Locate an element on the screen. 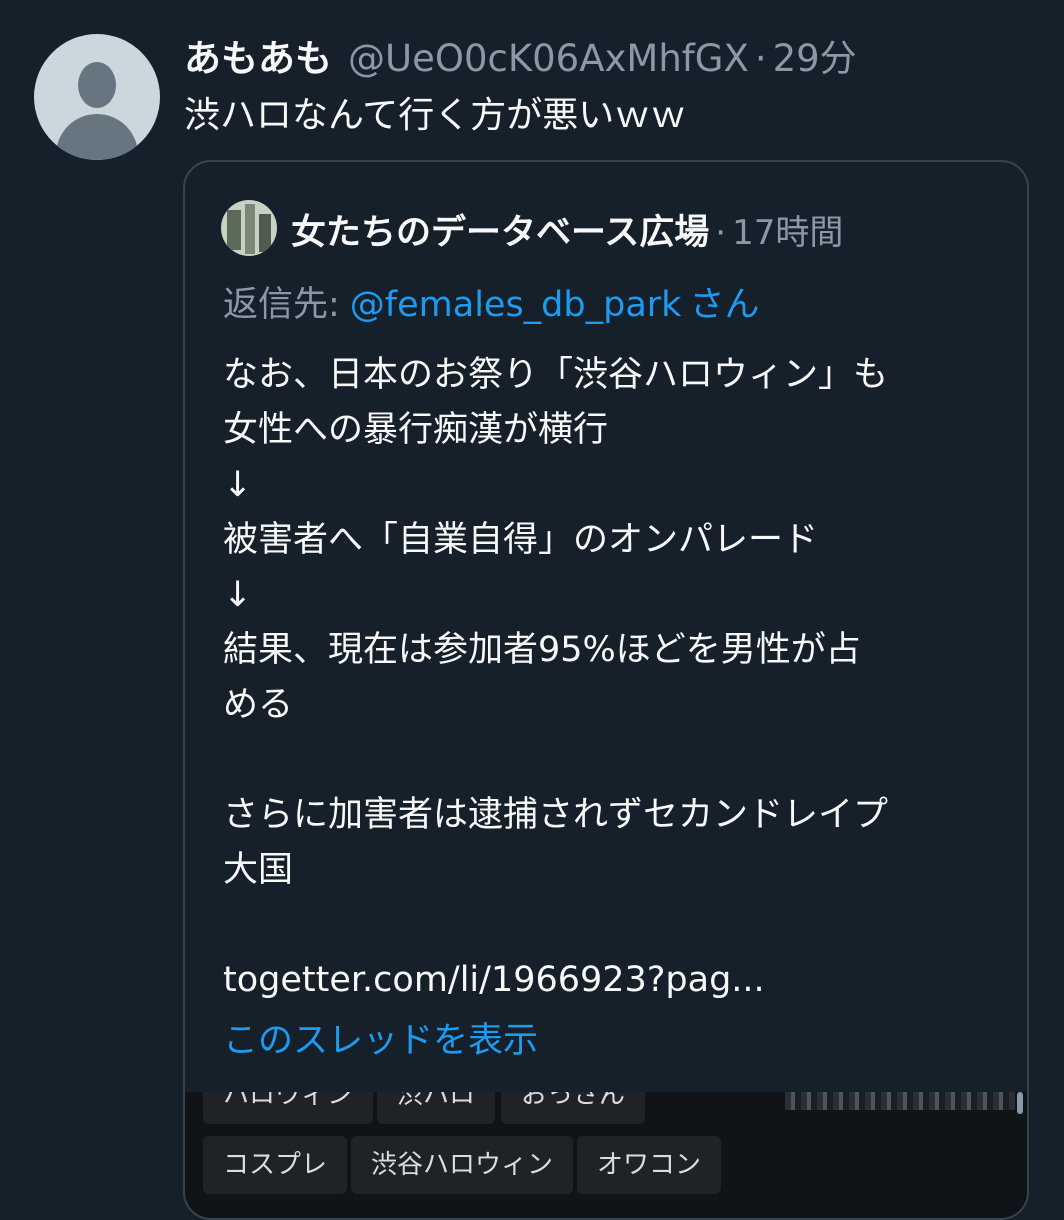  scrollbar is located at coordinates (1020, 1103).